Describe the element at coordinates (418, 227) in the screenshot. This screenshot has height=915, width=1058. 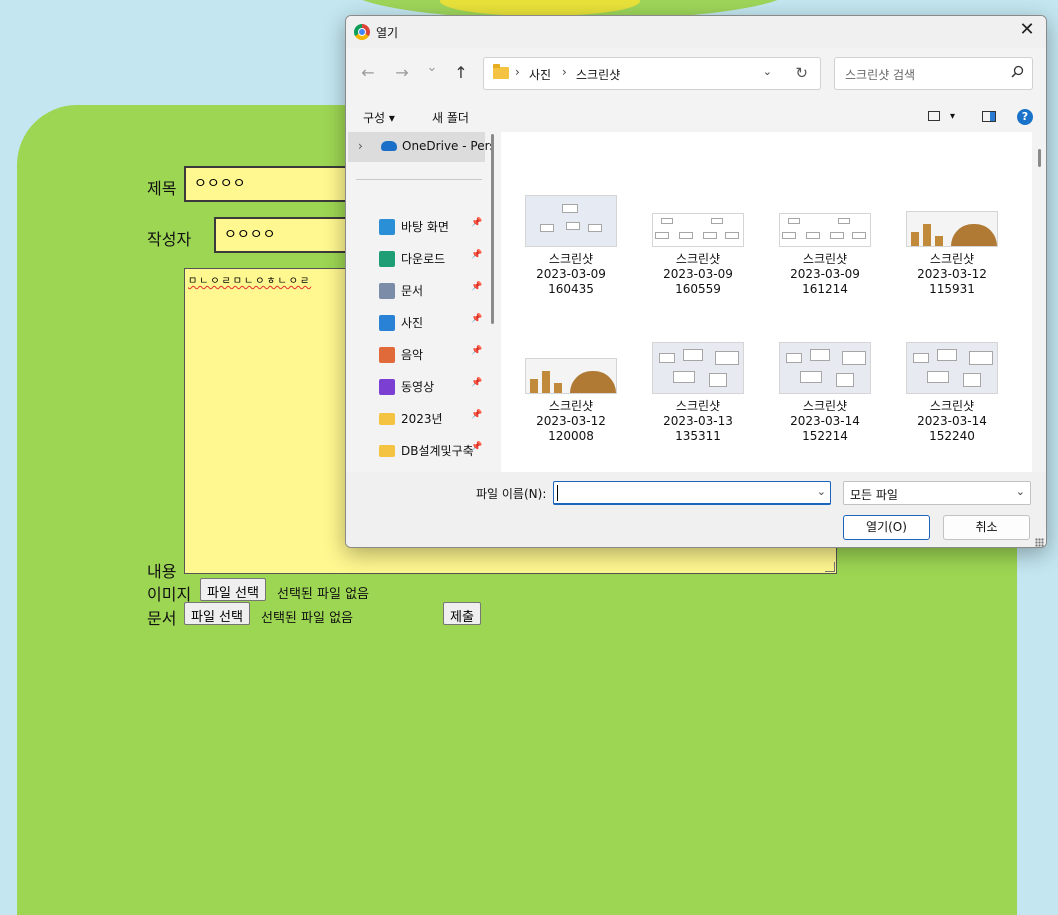
I see `sidebar-item: 바탕 화면 📌` at that location.